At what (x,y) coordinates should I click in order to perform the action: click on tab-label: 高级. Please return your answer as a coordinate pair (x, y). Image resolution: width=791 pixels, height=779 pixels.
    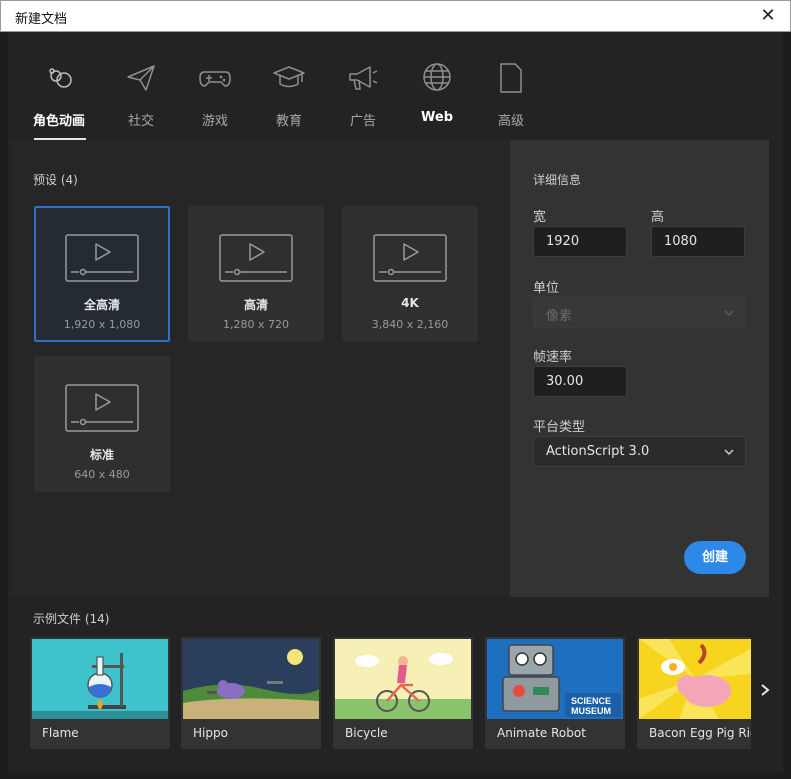
    Looking at the image, I should click on (510, 121).